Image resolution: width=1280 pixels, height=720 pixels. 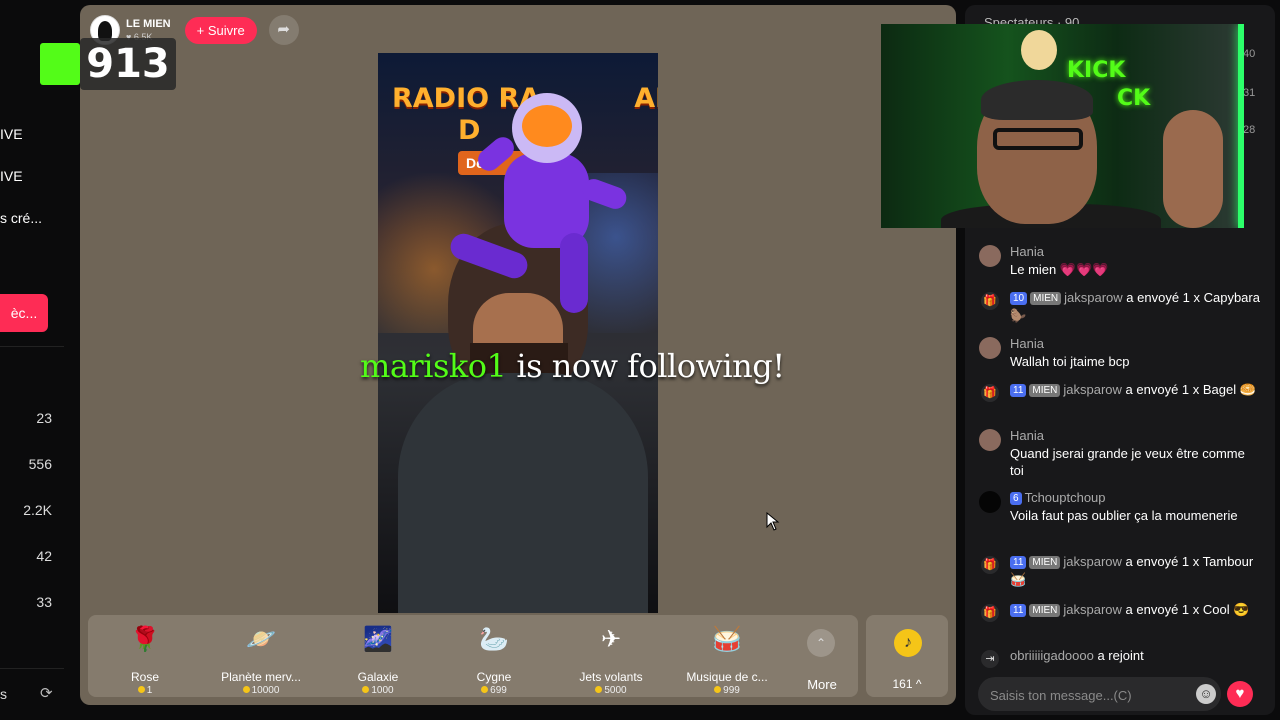 What do you see at coordinates (1134, 98) in the screenshot?
I see `kick-neon-sign: CK` at bounding box center [1134, 98].